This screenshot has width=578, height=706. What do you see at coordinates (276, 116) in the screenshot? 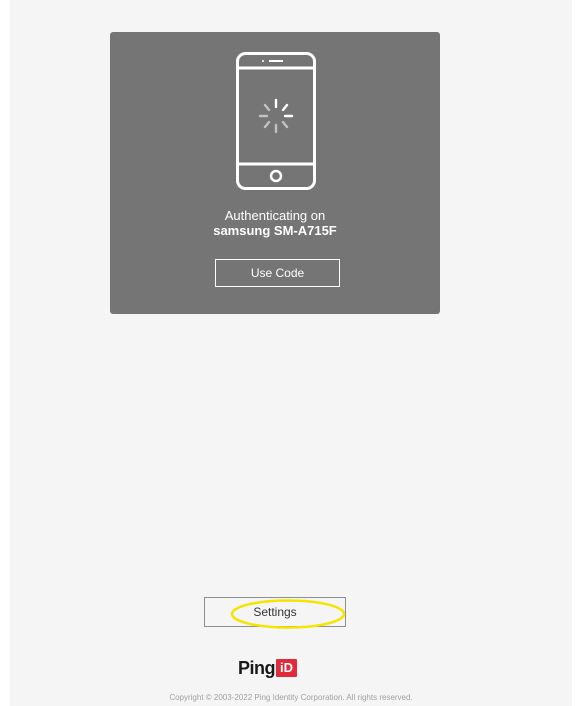
I see `loading-spinner-icon` at bounding box center [276, 116].